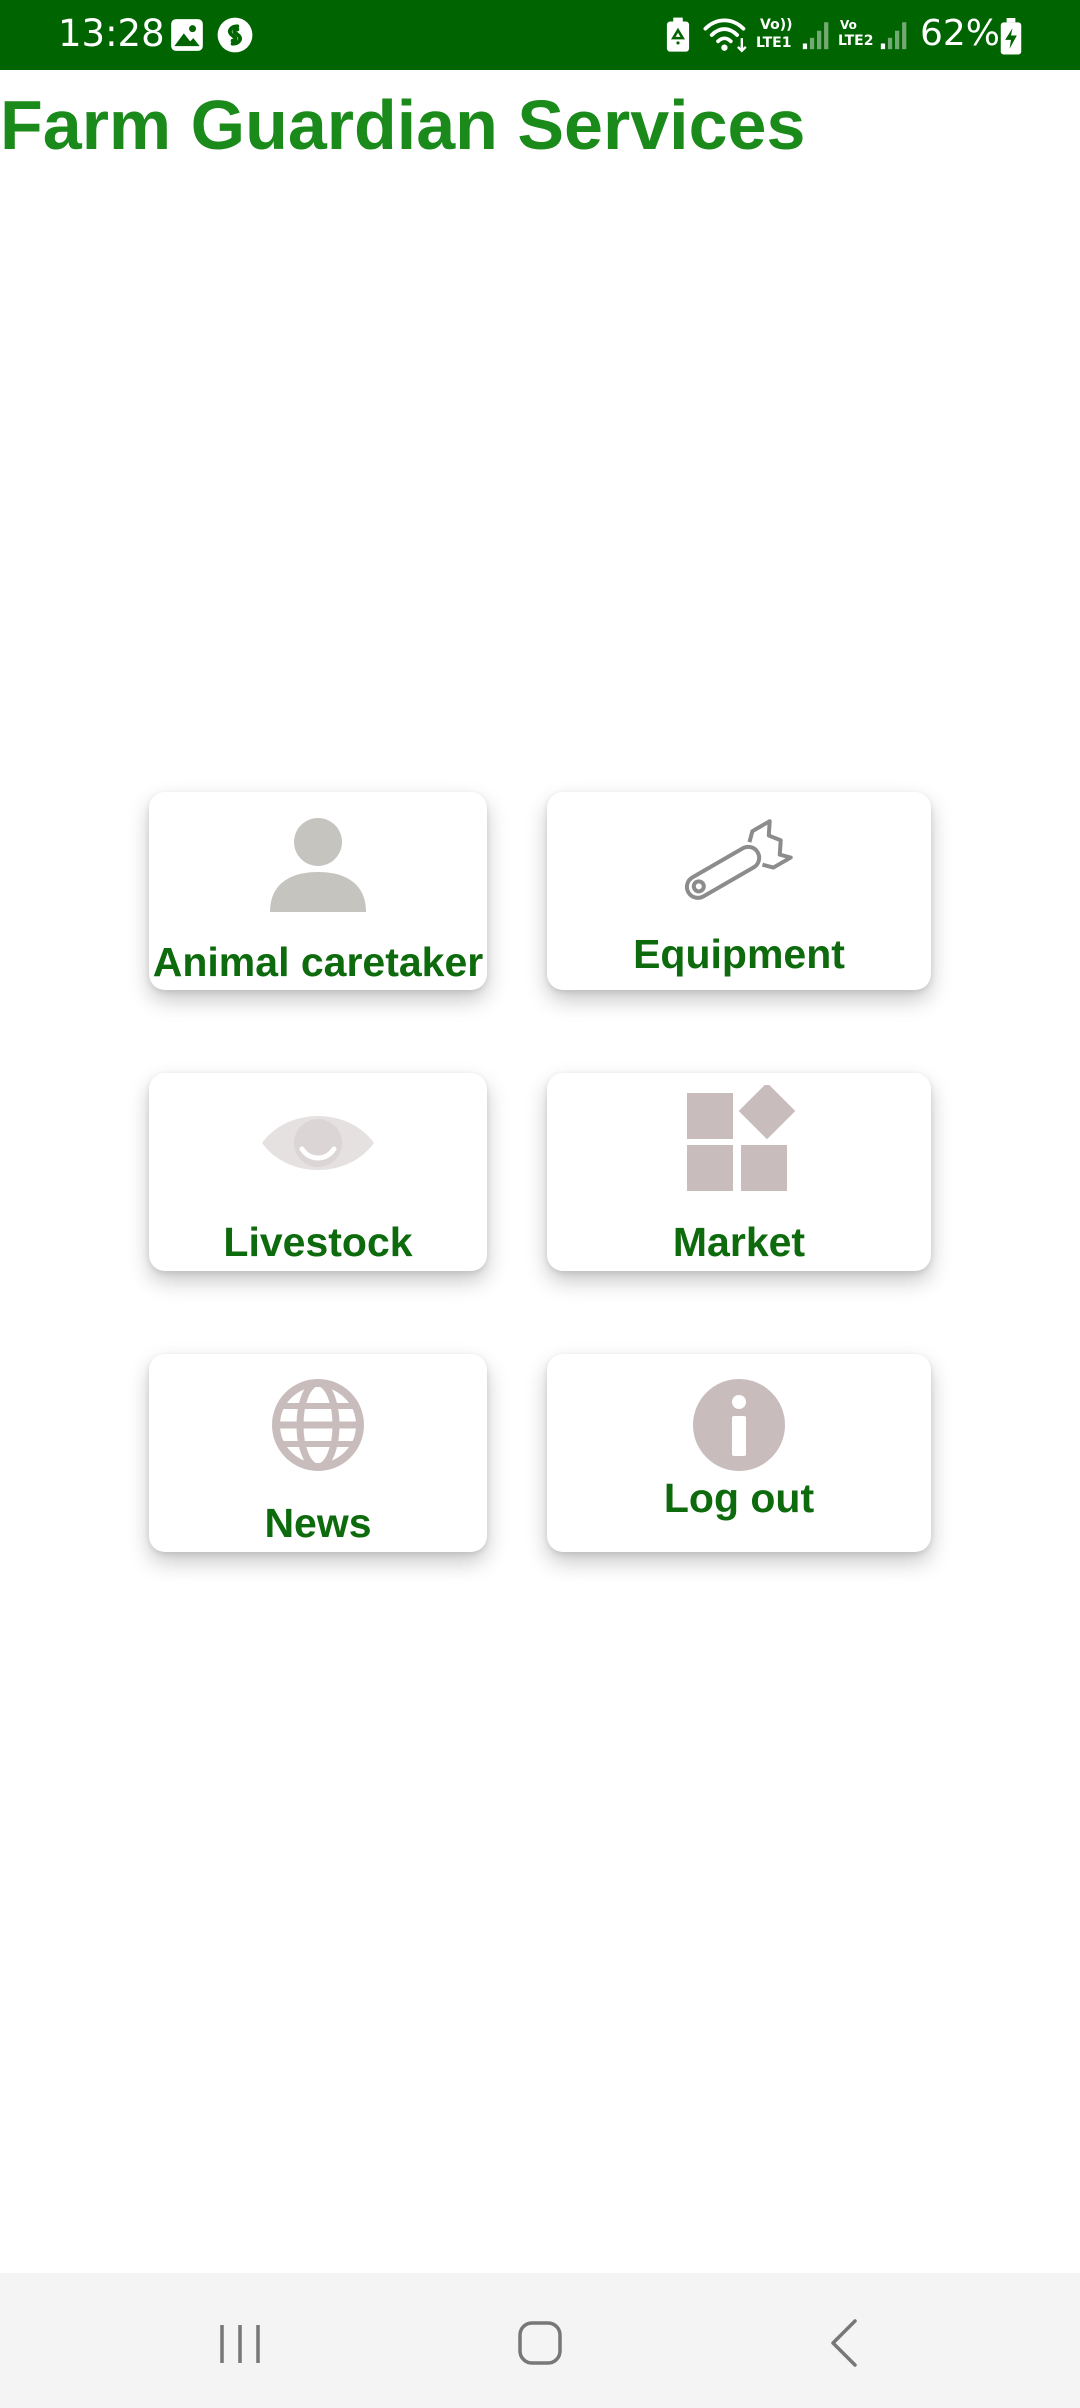  What do you see at coordinates (725, 35) in the screenshot?
I see `wifi-icon` at bounding box center [725, 35].